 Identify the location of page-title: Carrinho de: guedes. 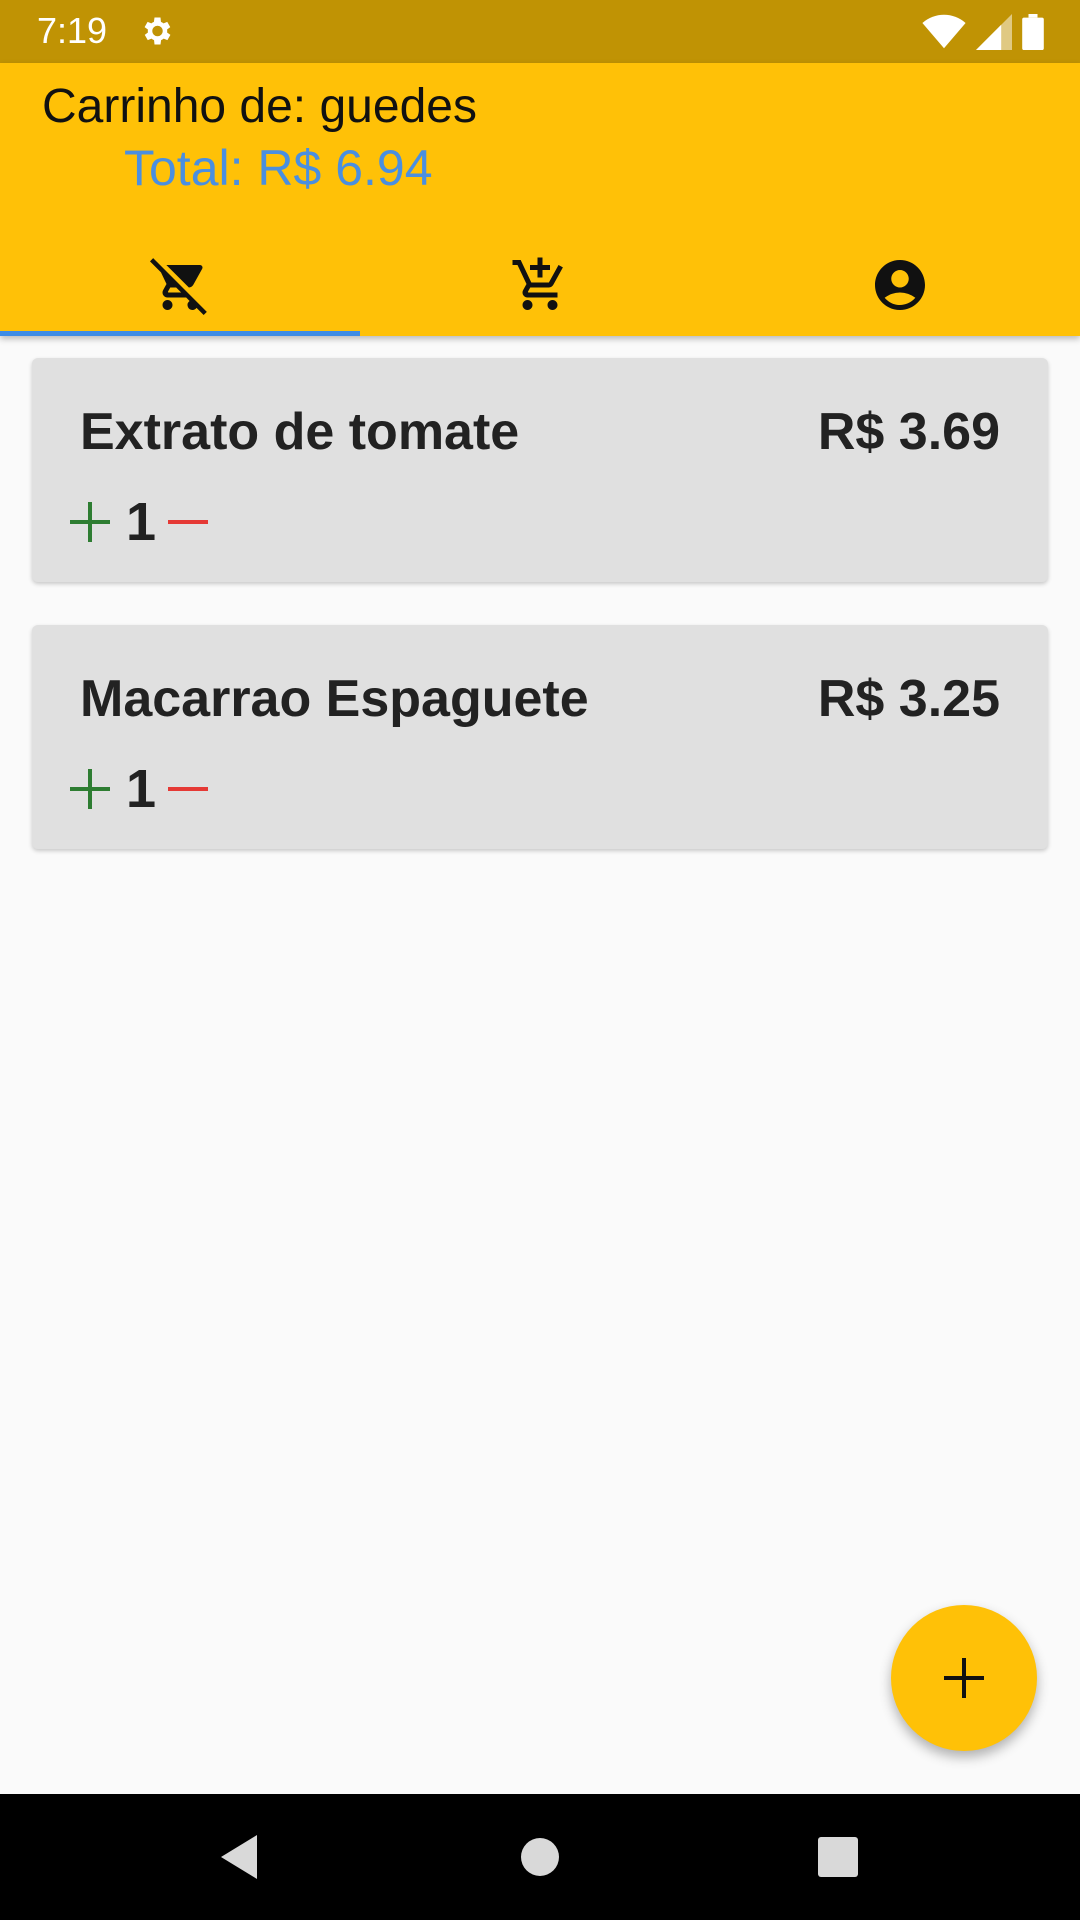
(259, 106).